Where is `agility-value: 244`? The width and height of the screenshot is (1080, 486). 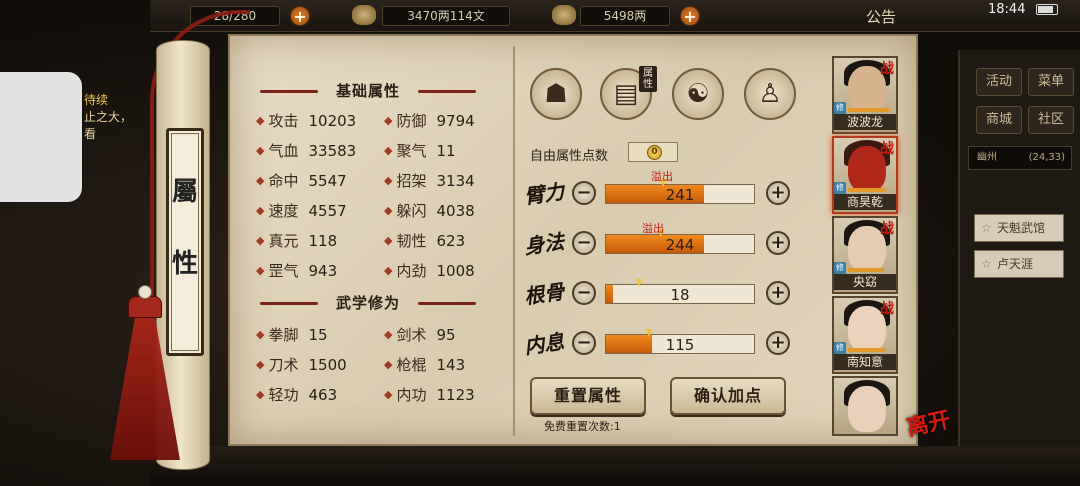
agility-value: 244 is located at coordinates (680, 245).